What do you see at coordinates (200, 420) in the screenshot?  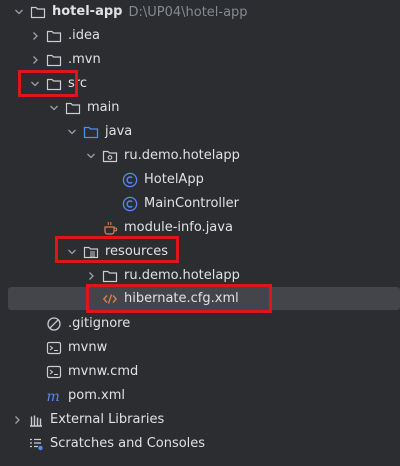 I see `tree-item-external-libraries: External Libraries` at bounding box center [200, 420].